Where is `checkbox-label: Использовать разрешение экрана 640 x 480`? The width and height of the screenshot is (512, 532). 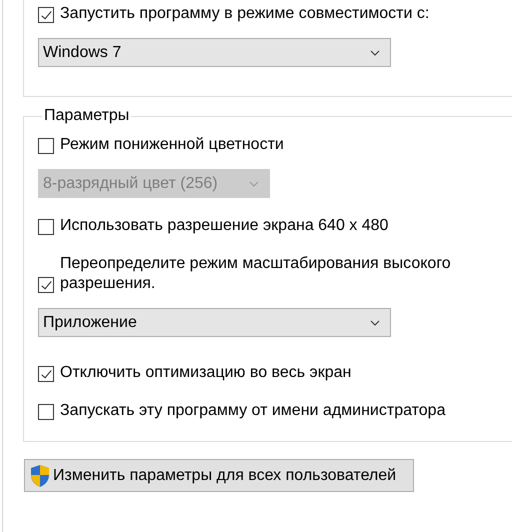 checkbox-label: Использовать разрешение экрана 640 x 480 is located at coordinates (224, 226).